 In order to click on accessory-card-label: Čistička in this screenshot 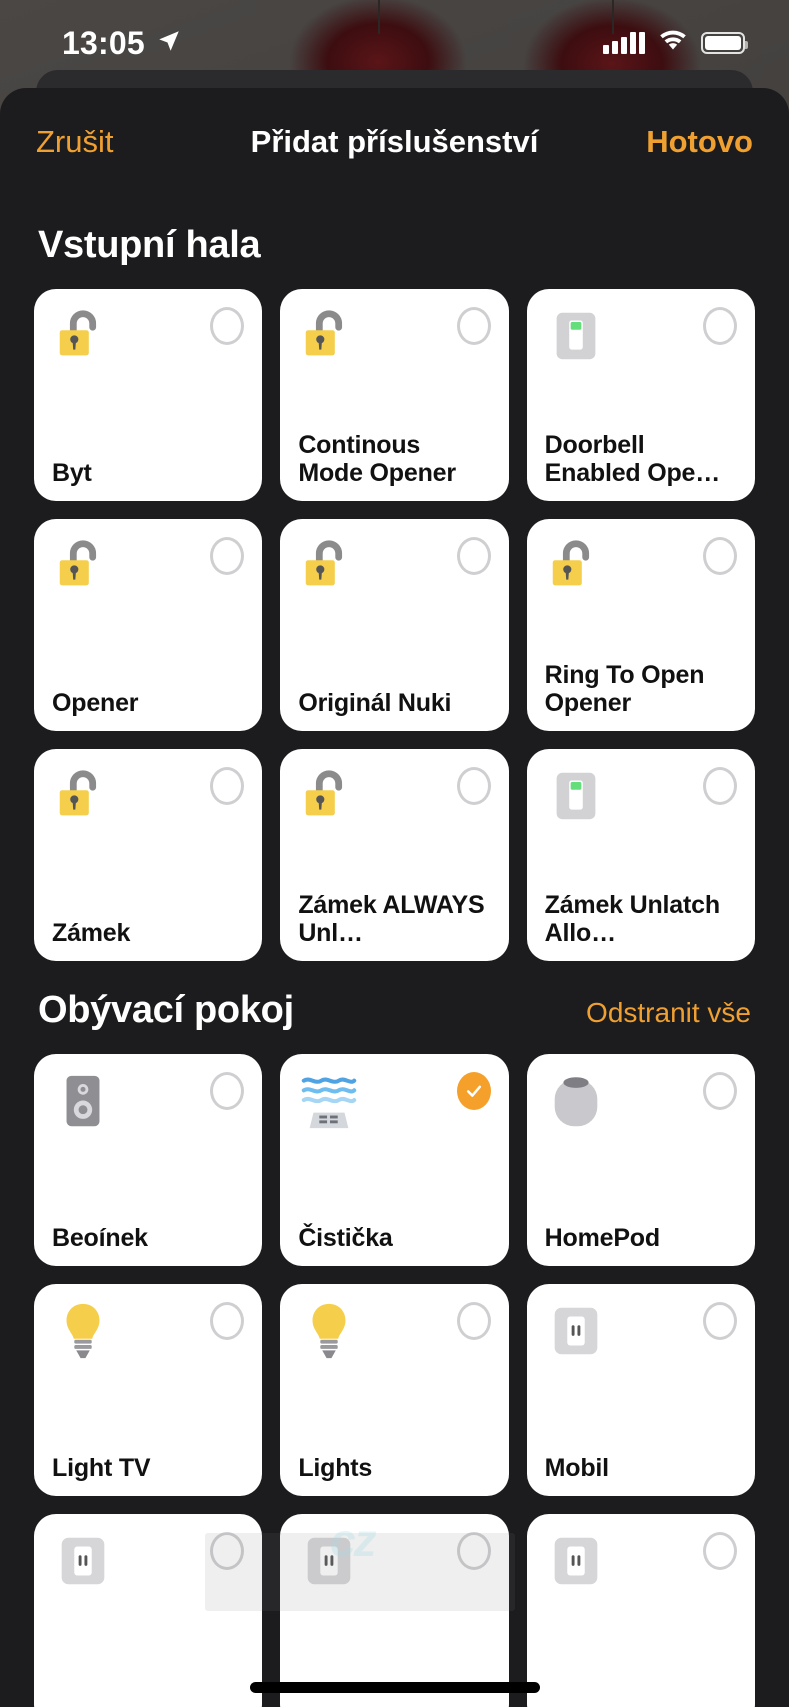, I will do `click(345, 1238)`.